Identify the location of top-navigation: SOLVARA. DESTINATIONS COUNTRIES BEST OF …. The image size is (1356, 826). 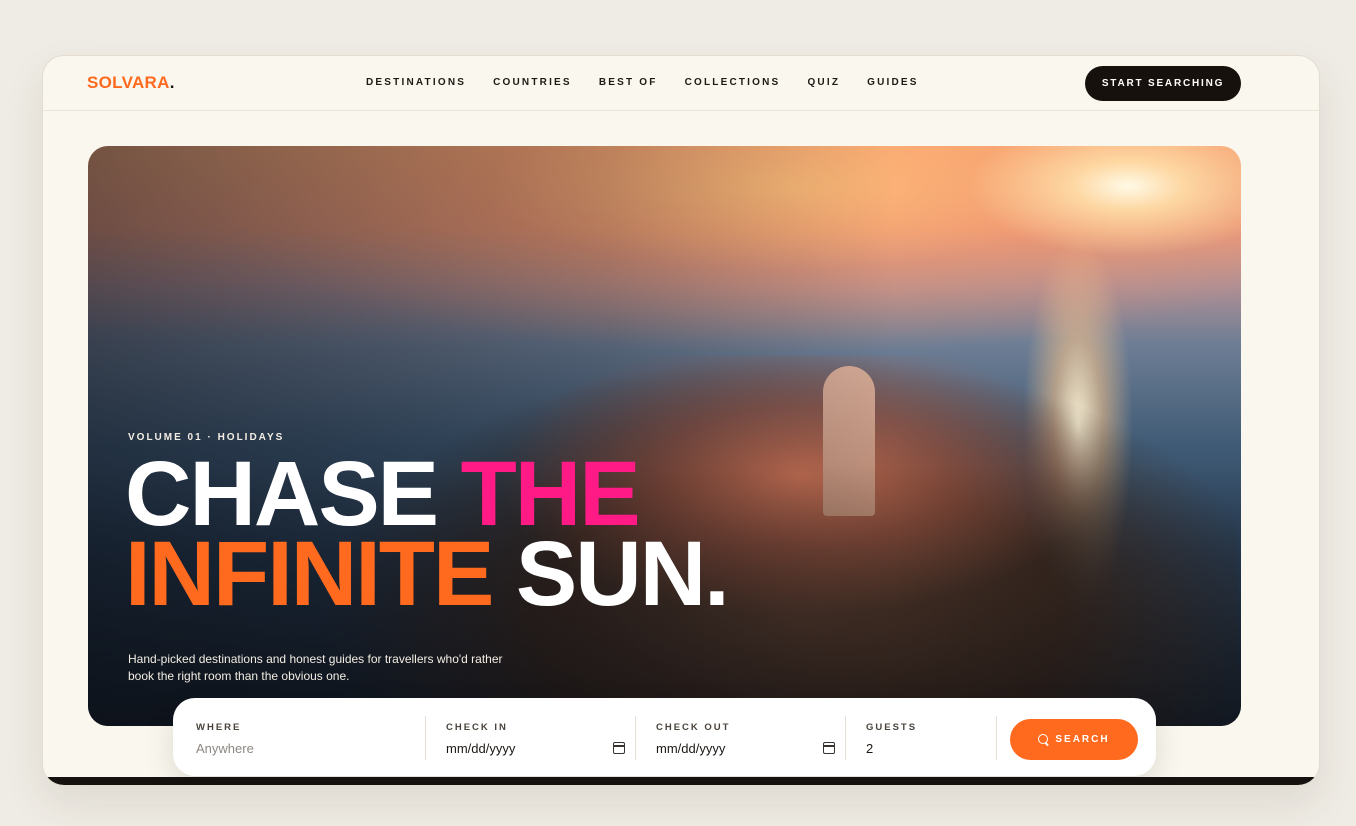
(681, 83).